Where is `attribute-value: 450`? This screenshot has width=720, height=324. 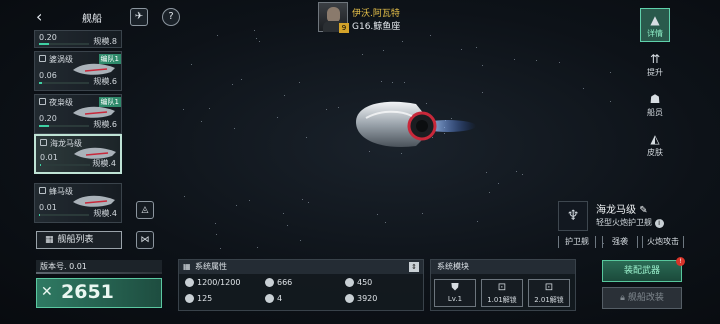
attribute-value: 450 is located at coordinates (365, 282).